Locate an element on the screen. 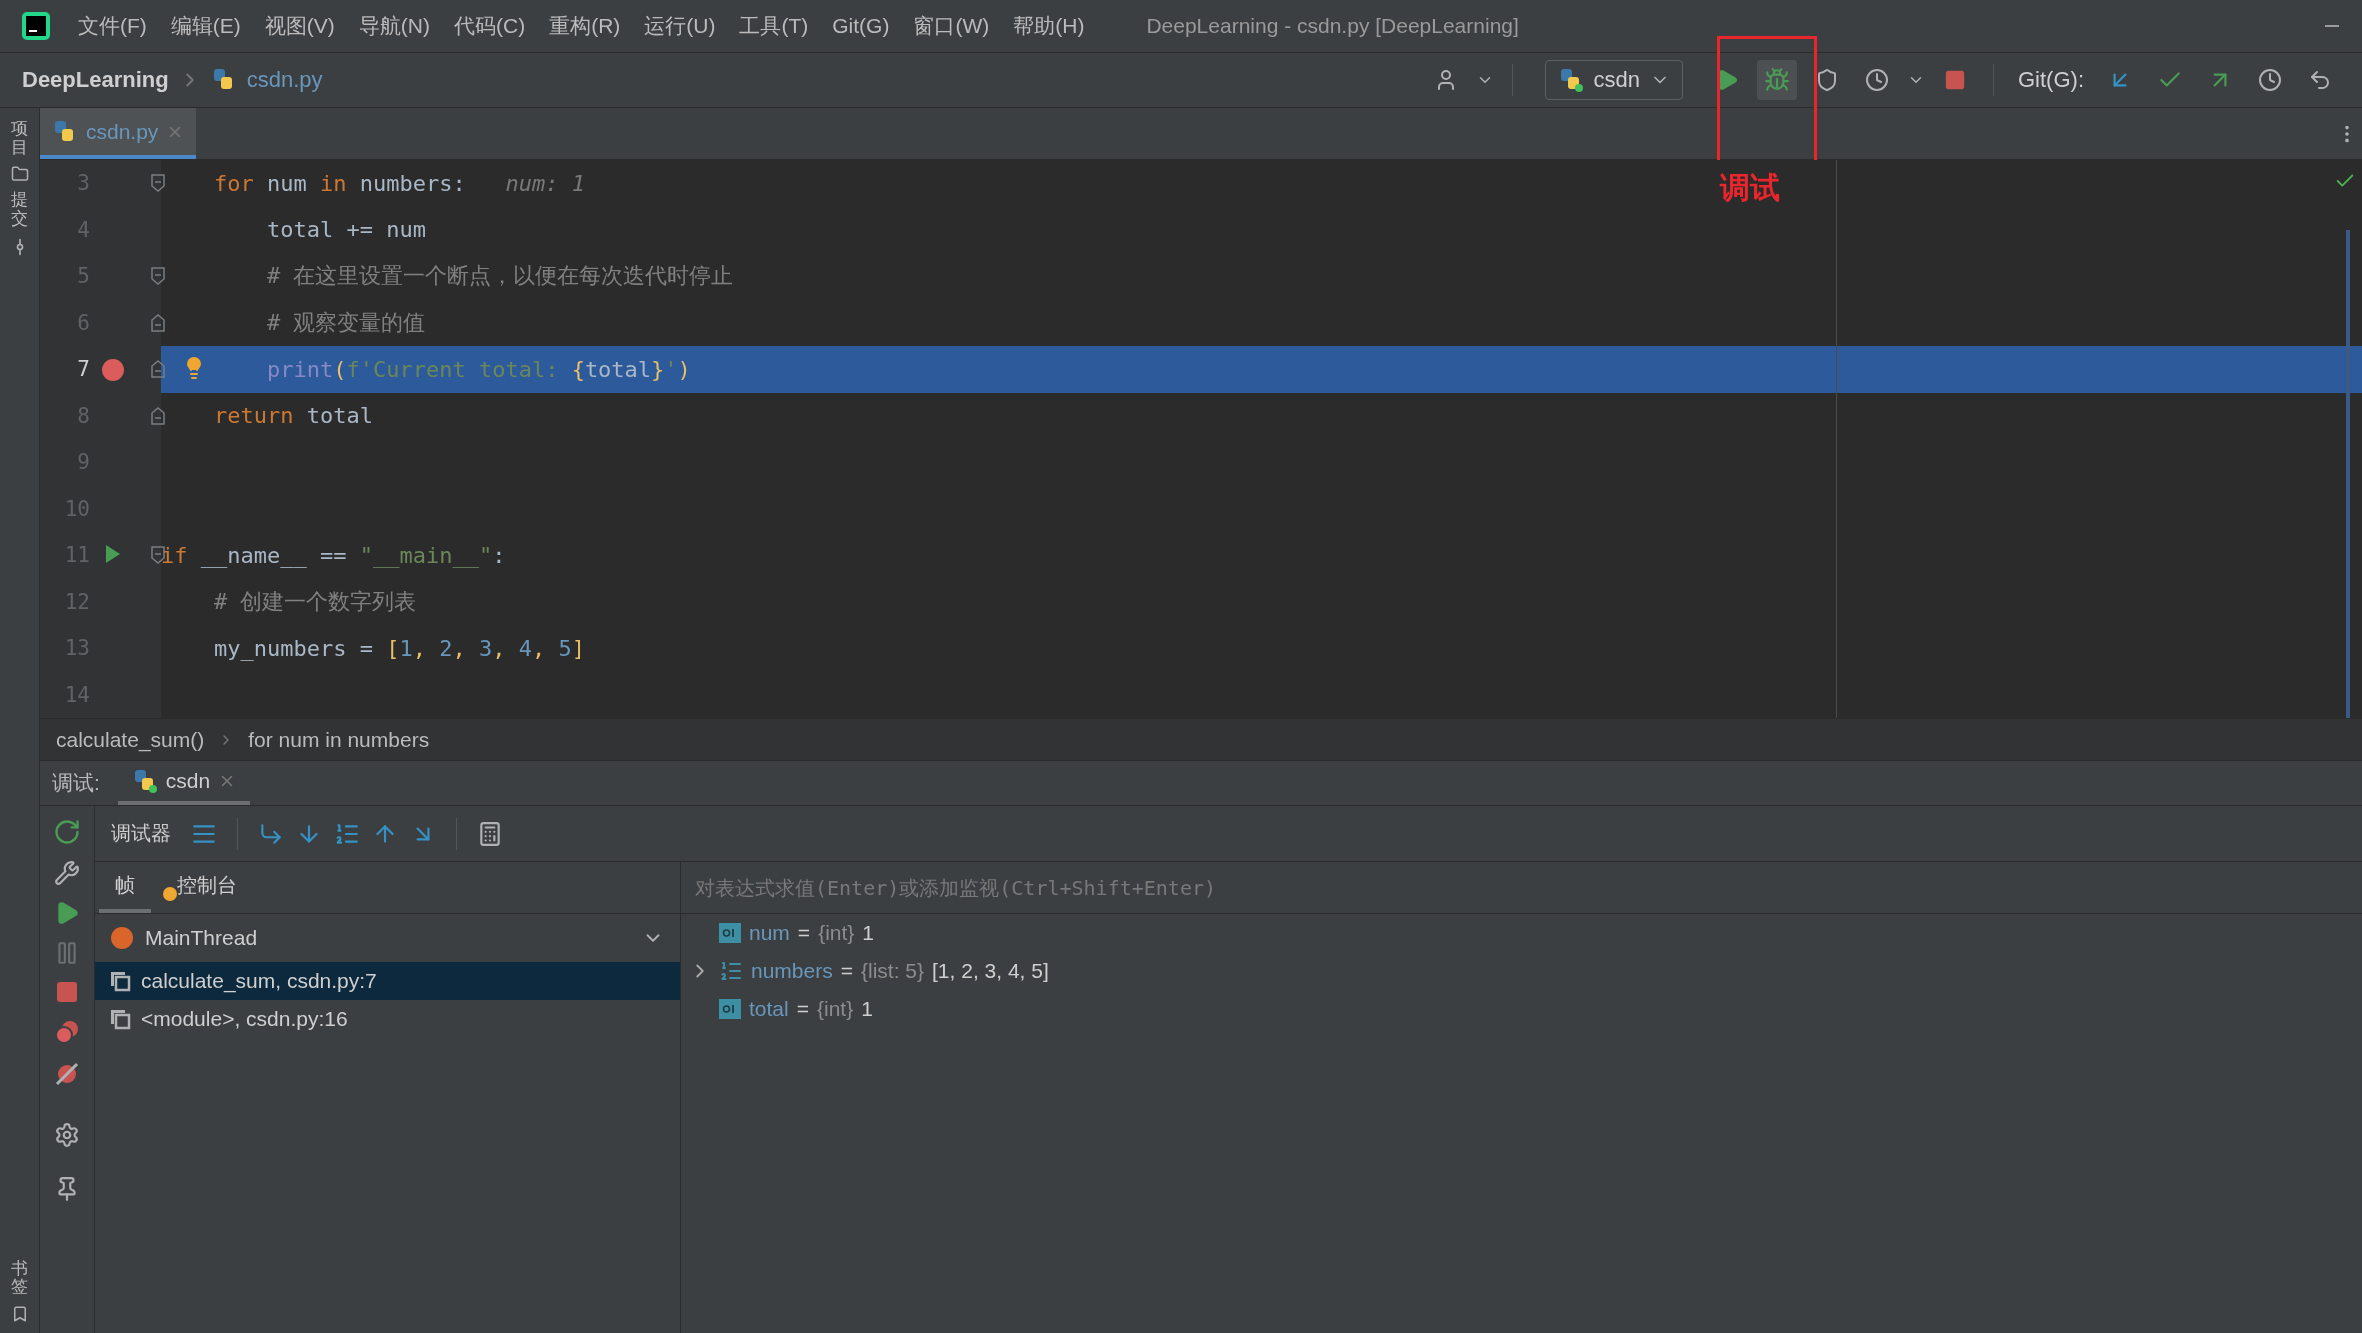  app-logo-icon is located at coordinates (36, 26).